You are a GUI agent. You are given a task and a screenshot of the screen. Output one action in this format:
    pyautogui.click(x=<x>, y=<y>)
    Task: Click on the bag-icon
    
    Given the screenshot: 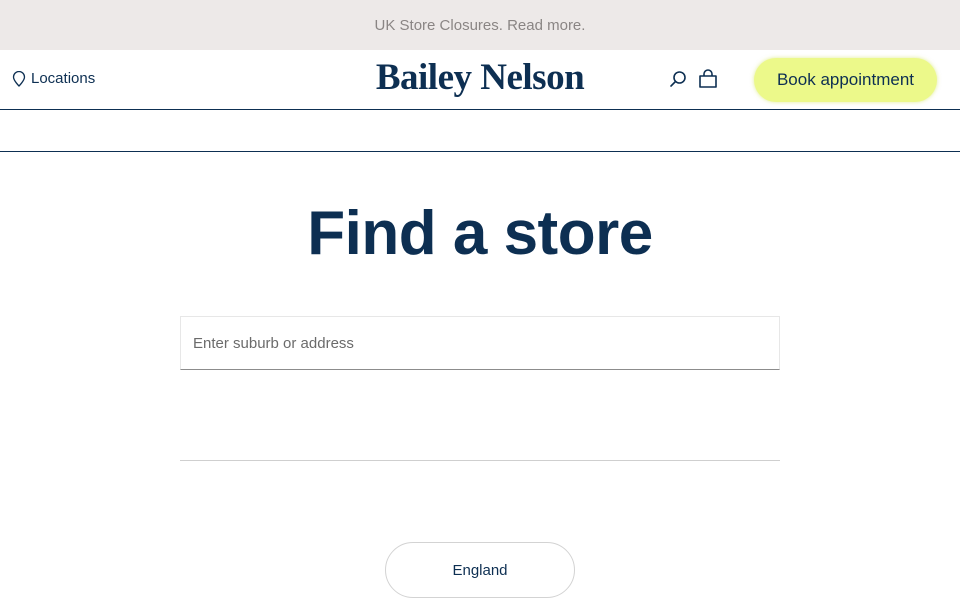 What is the action you would take?
    pyautogui.click(x=708, y=78)
    